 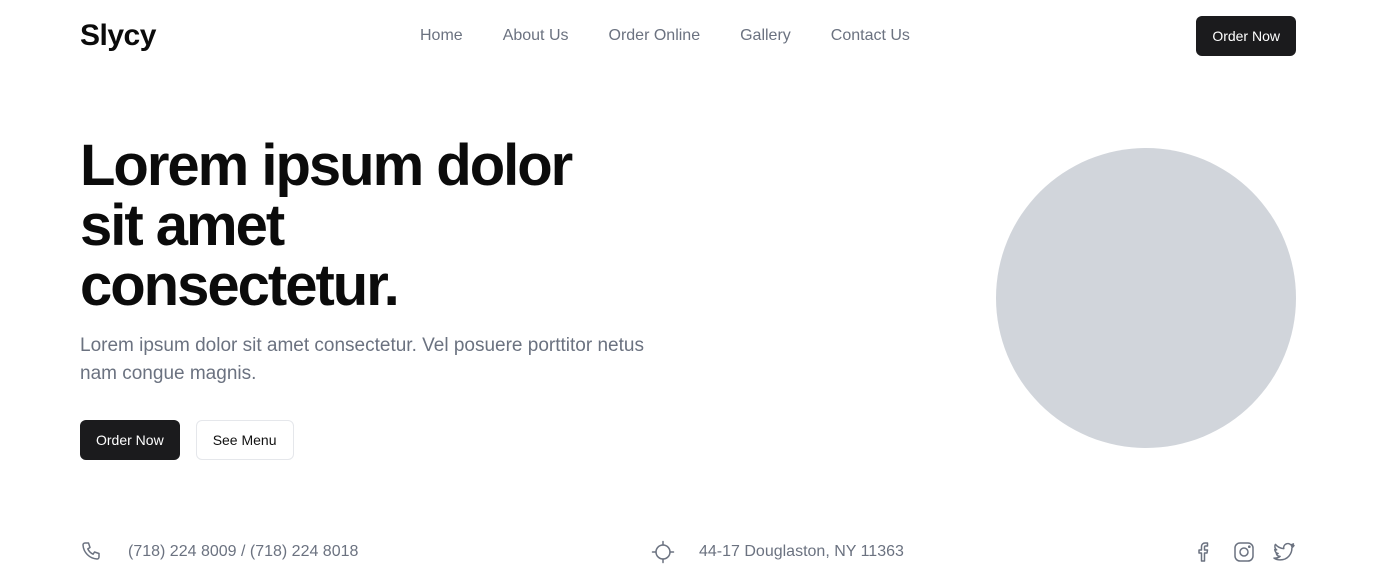 I want to click on address-text: 44-17 Douglaston, NY 11363, so click(x=801, y=552).